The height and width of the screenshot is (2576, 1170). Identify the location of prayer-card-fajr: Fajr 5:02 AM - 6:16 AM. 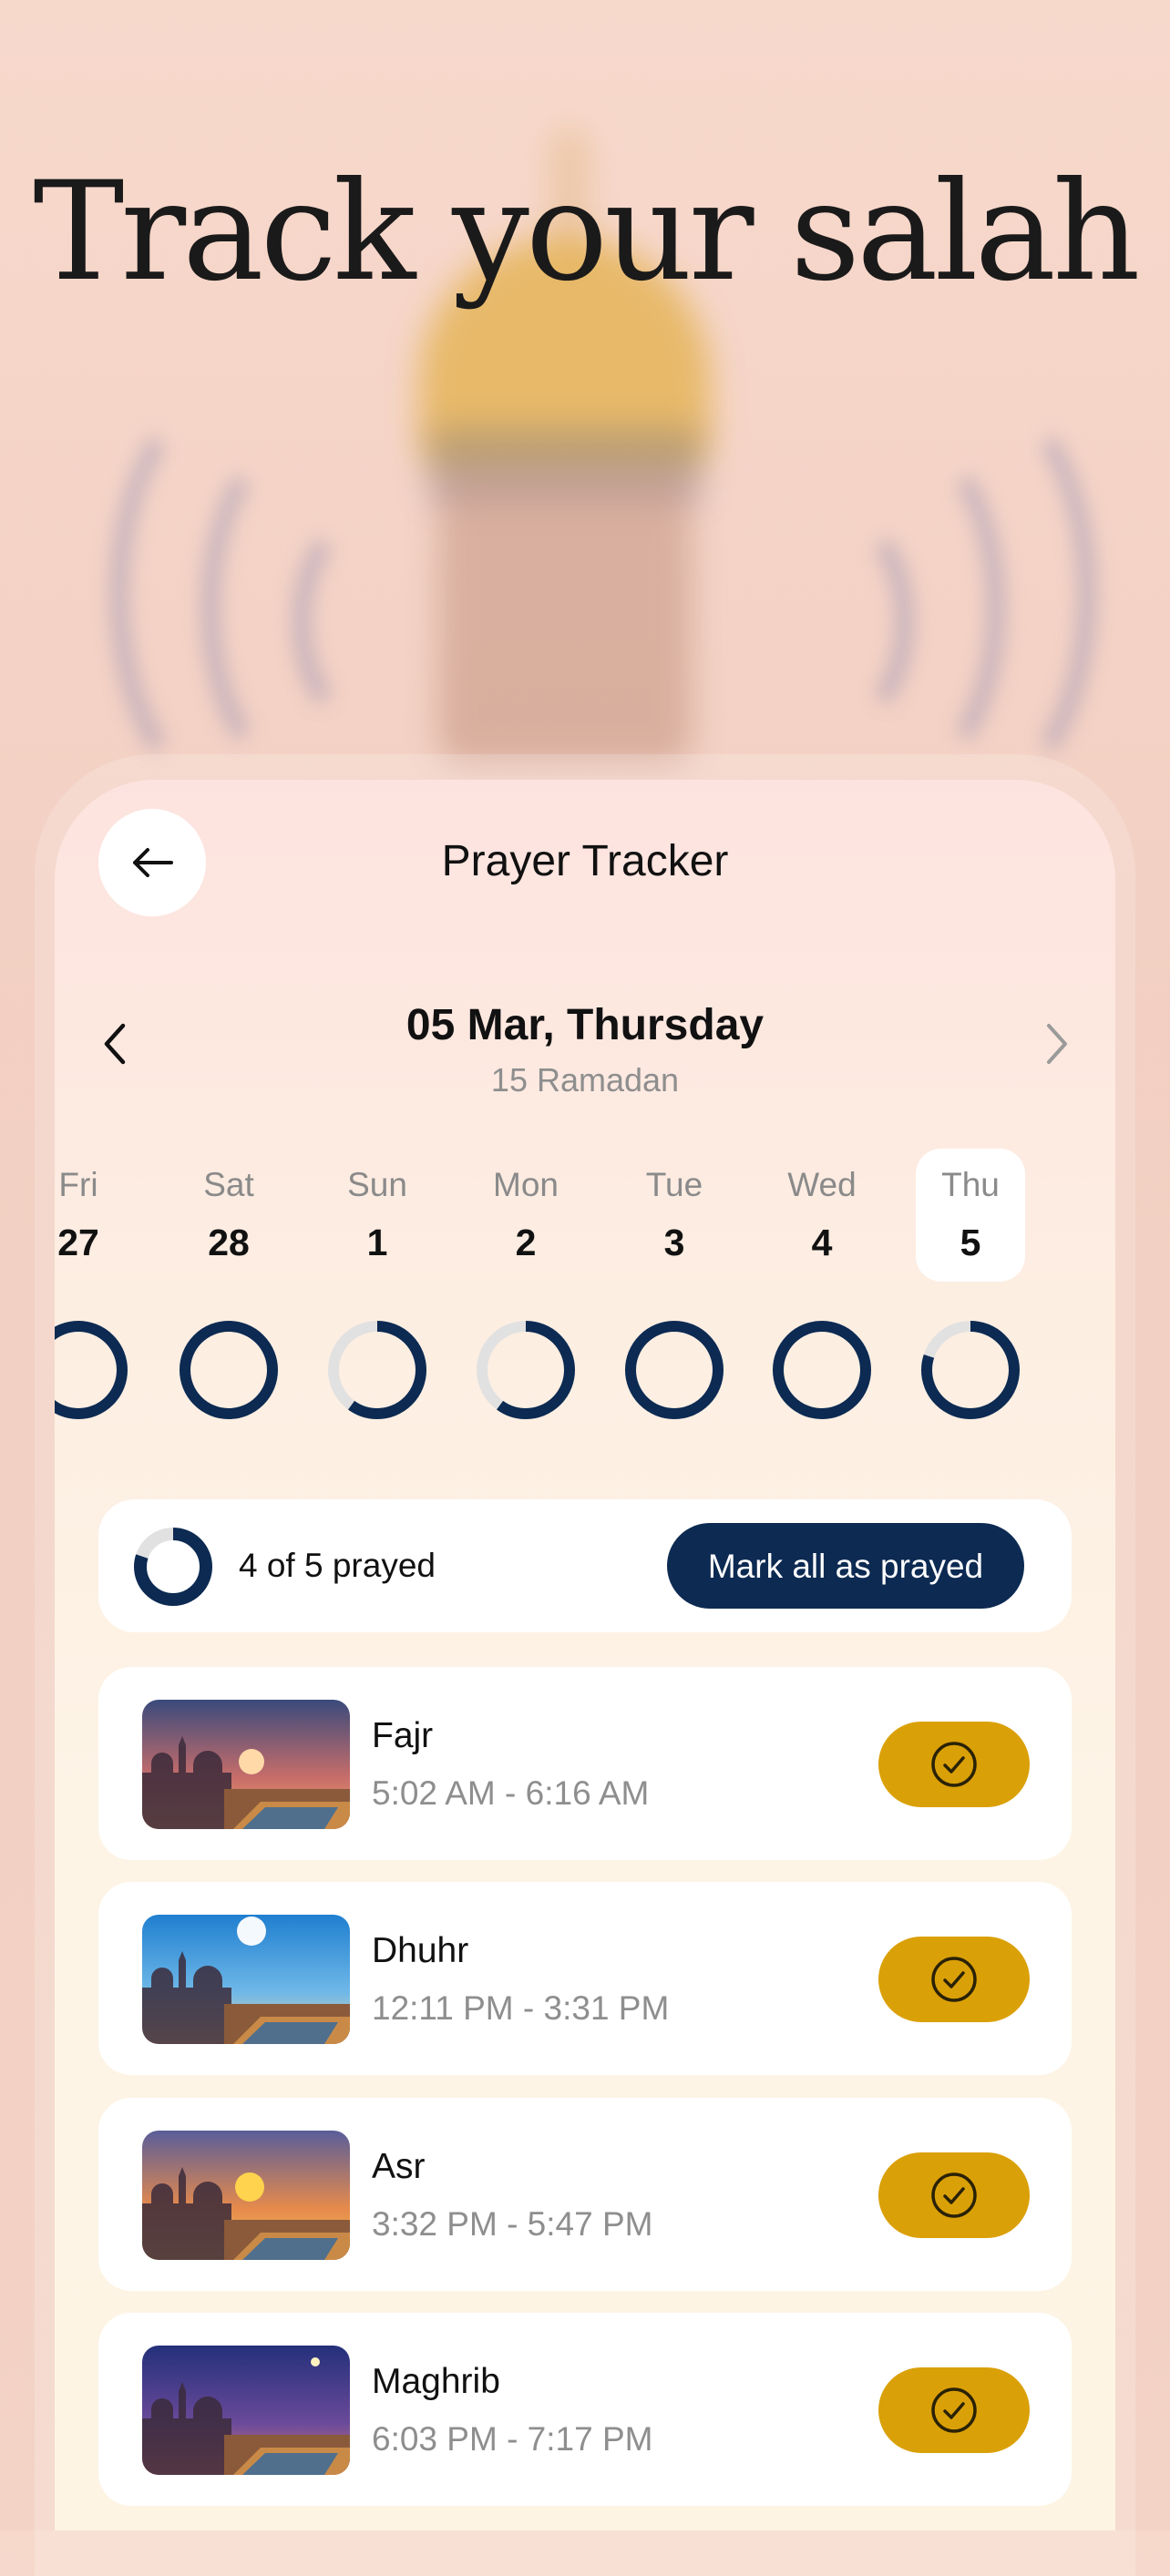
(585, 1763).